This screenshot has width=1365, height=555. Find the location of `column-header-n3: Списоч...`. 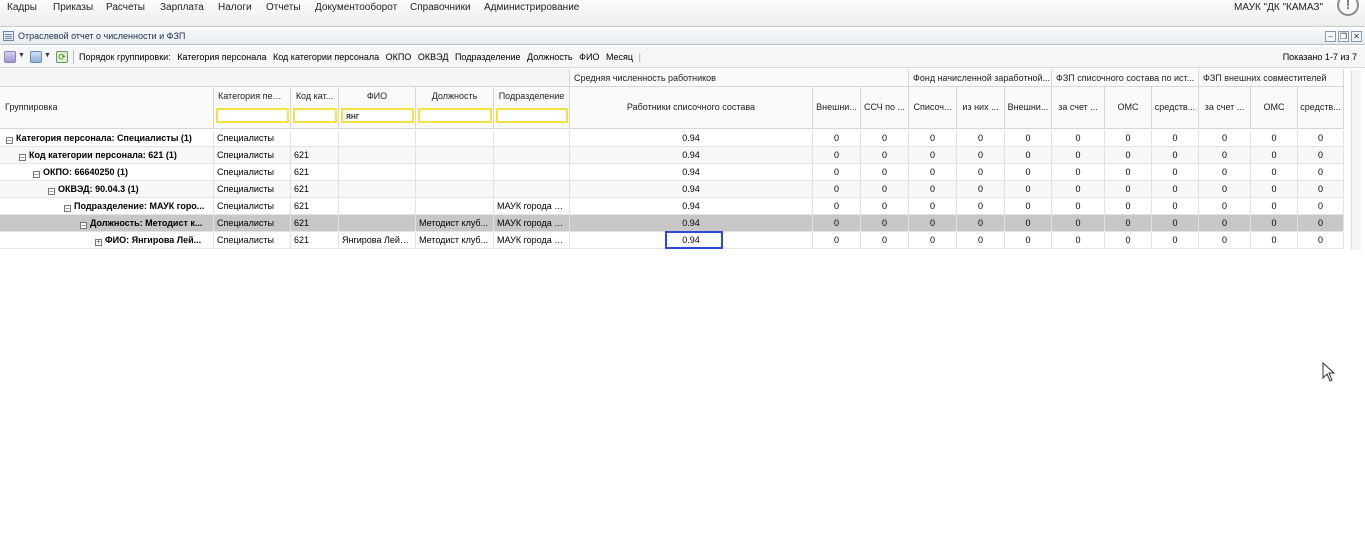

column-header-n3: Списоч... is located at coordinates (933, 108).